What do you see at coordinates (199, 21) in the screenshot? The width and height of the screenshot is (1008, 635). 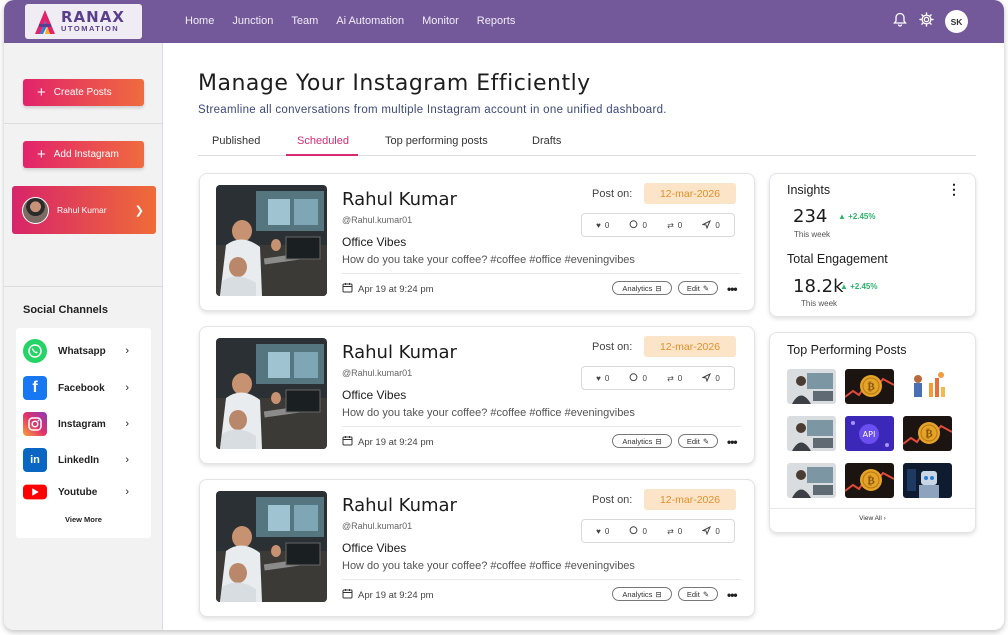 I see `nav-home: Home` at bounding box center [199, 21].